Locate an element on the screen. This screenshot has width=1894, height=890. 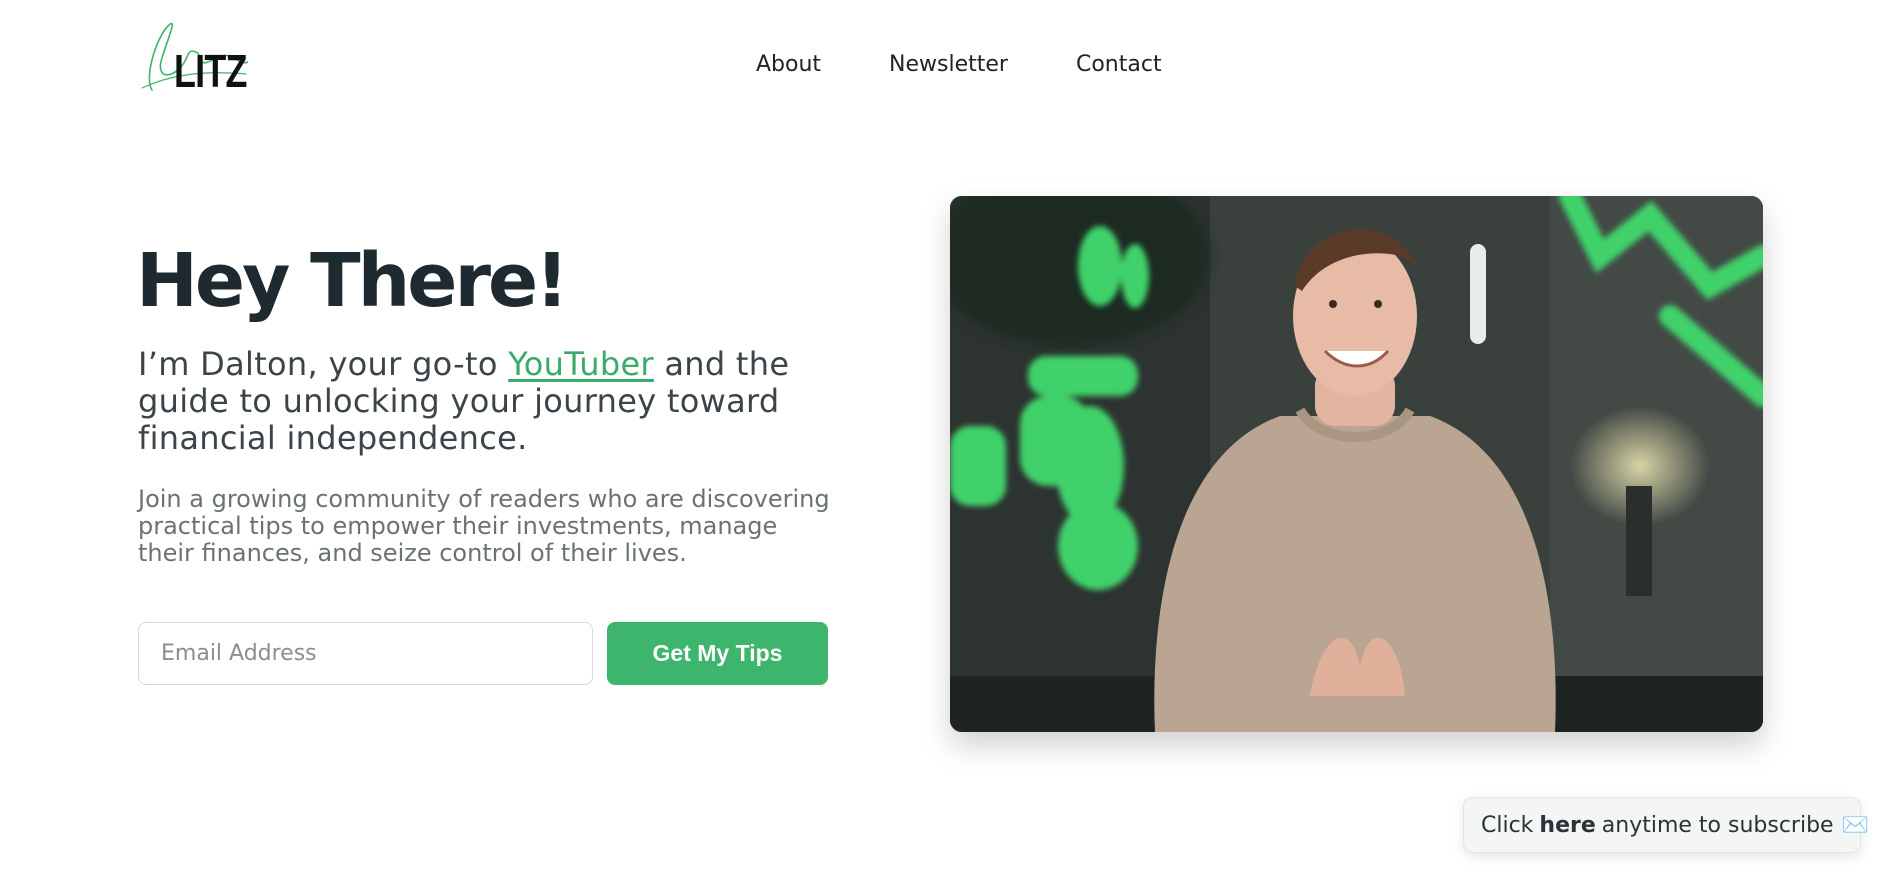
site-logo: LITZ is located at coordinates (193, 57).